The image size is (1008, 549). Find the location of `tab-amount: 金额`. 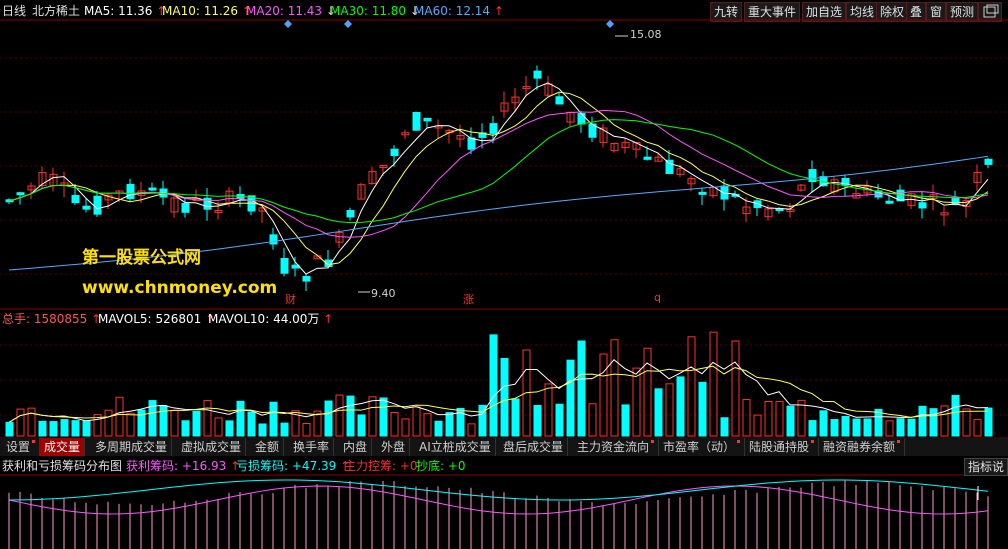

tab-amount: 金额 is located at coordinates (268, 447).